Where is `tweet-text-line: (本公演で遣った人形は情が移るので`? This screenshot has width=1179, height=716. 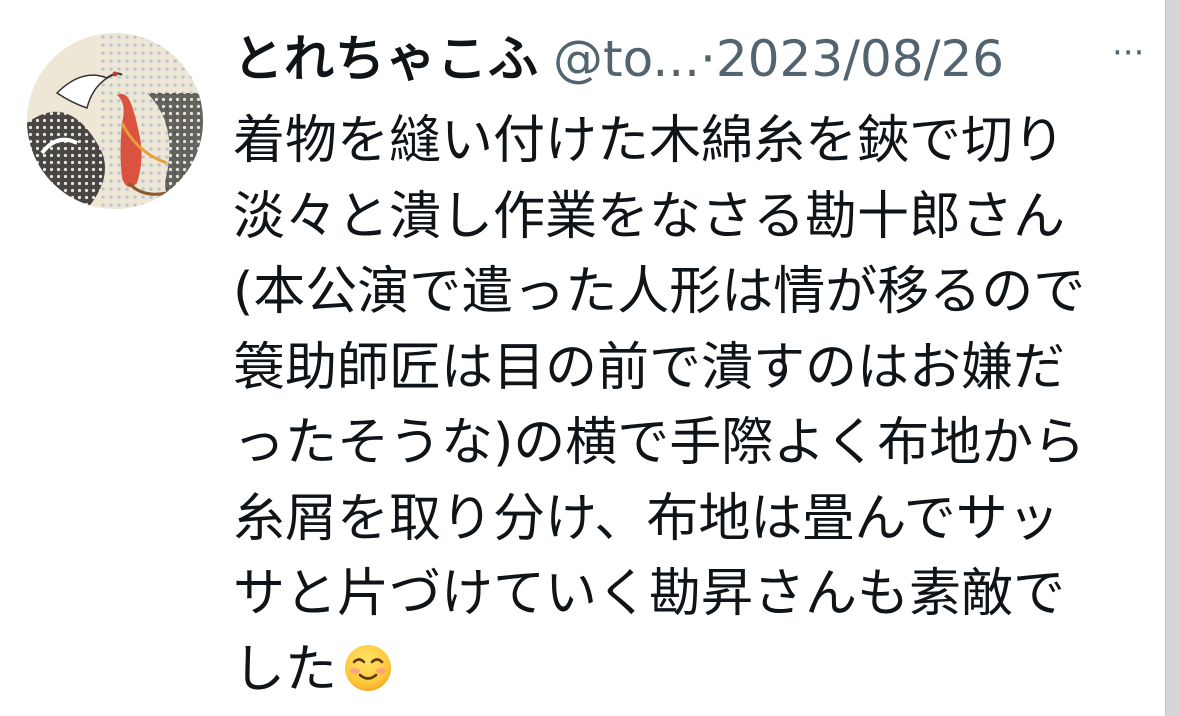 tweet-text-line: (本公演で遣った人形は情が移るので is located at coordinates (659, 292).